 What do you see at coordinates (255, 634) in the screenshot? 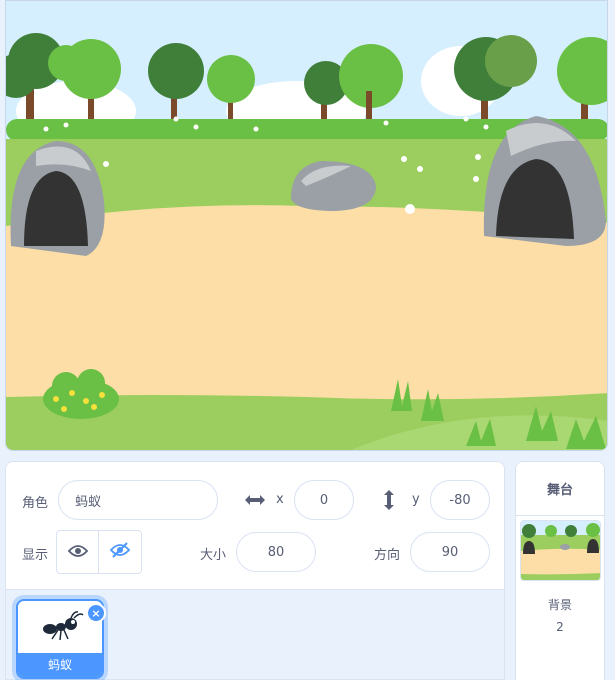
I see `sprite-list: 蚂蚁 ×` at bounding box center [255, 634].